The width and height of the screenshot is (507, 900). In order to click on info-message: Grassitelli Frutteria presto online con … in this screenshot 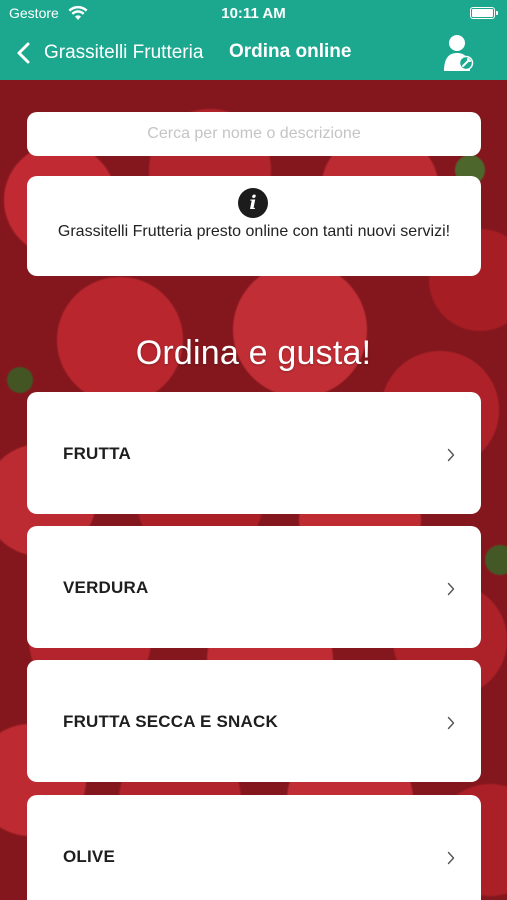, I will do `click(254, 231)`.